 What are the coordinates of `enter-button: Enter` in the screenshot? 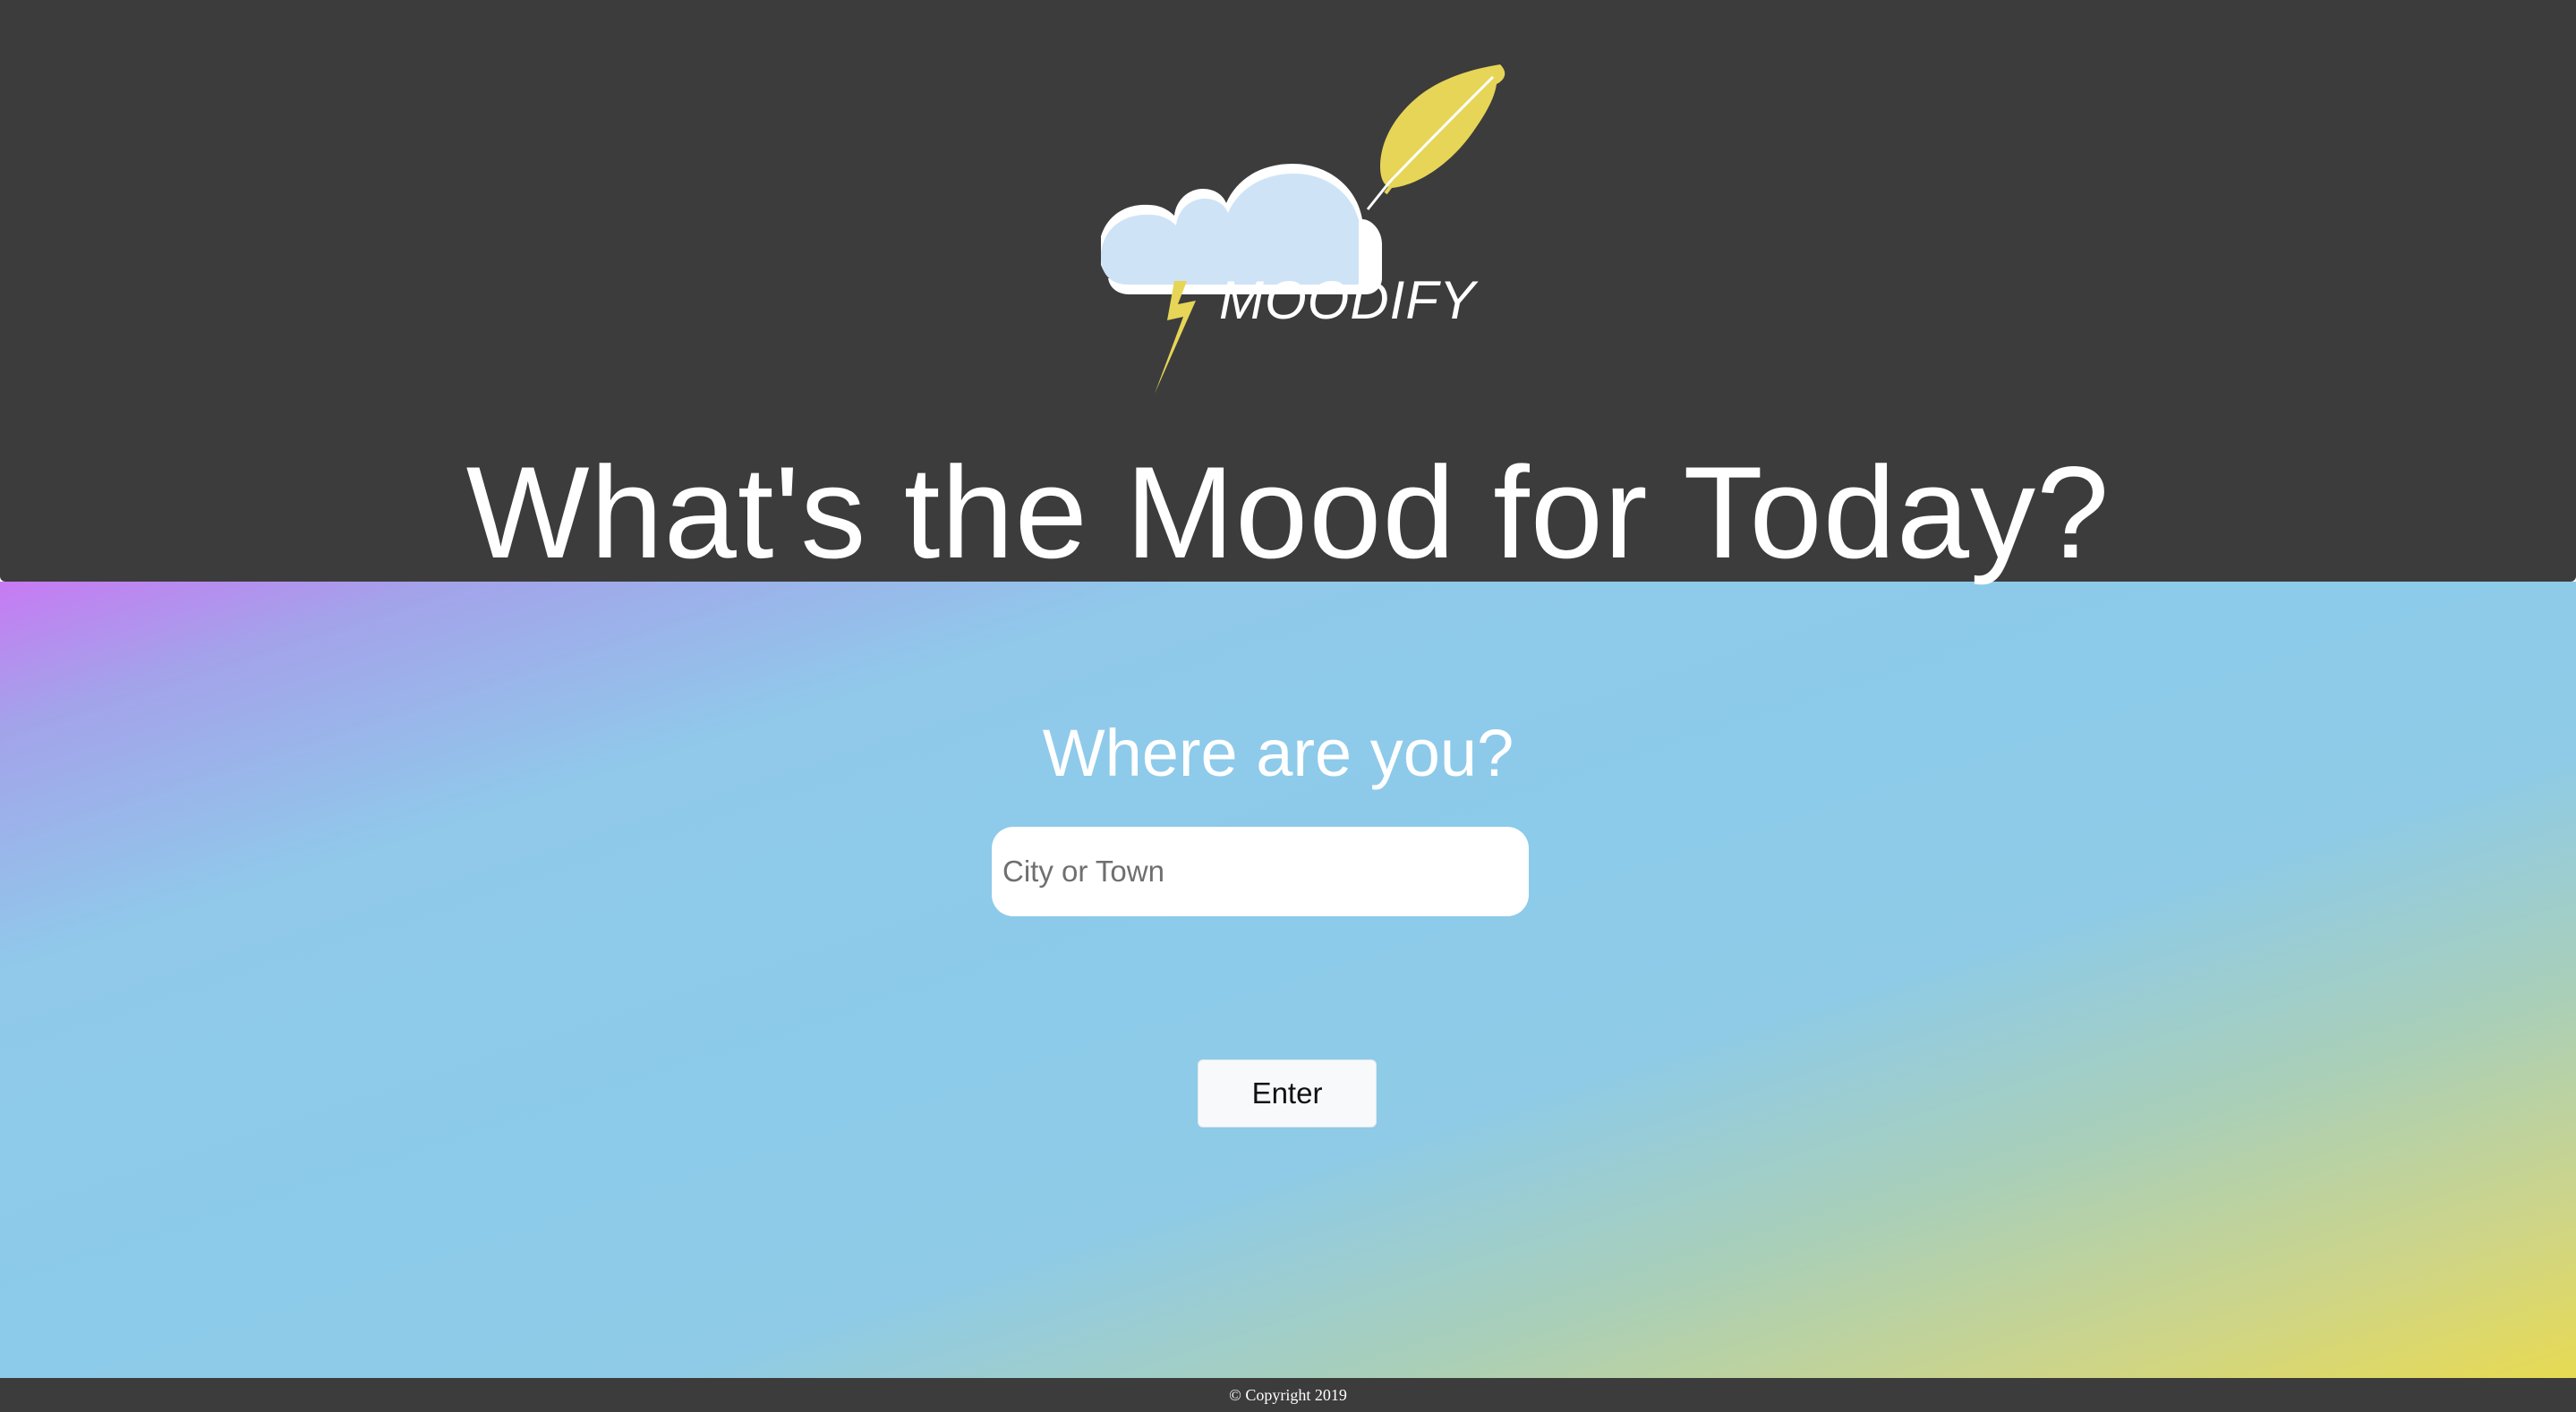 It's located at (1287, 1093).